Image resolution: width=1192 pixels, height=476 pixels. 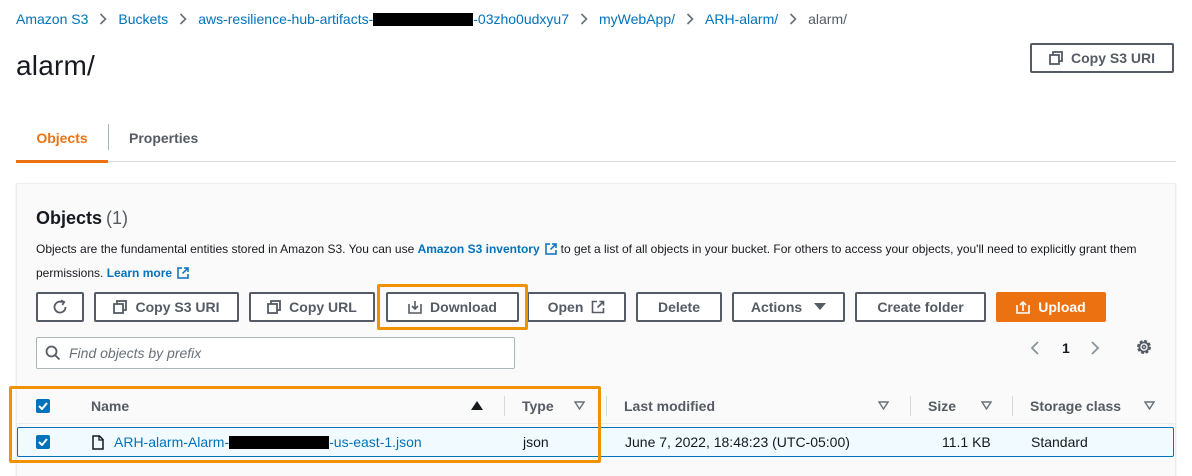 What do you see at coordinates (1062, 307) in the screenshot?
I see `upload-label: Upload` at bounding box center [1062, 307].